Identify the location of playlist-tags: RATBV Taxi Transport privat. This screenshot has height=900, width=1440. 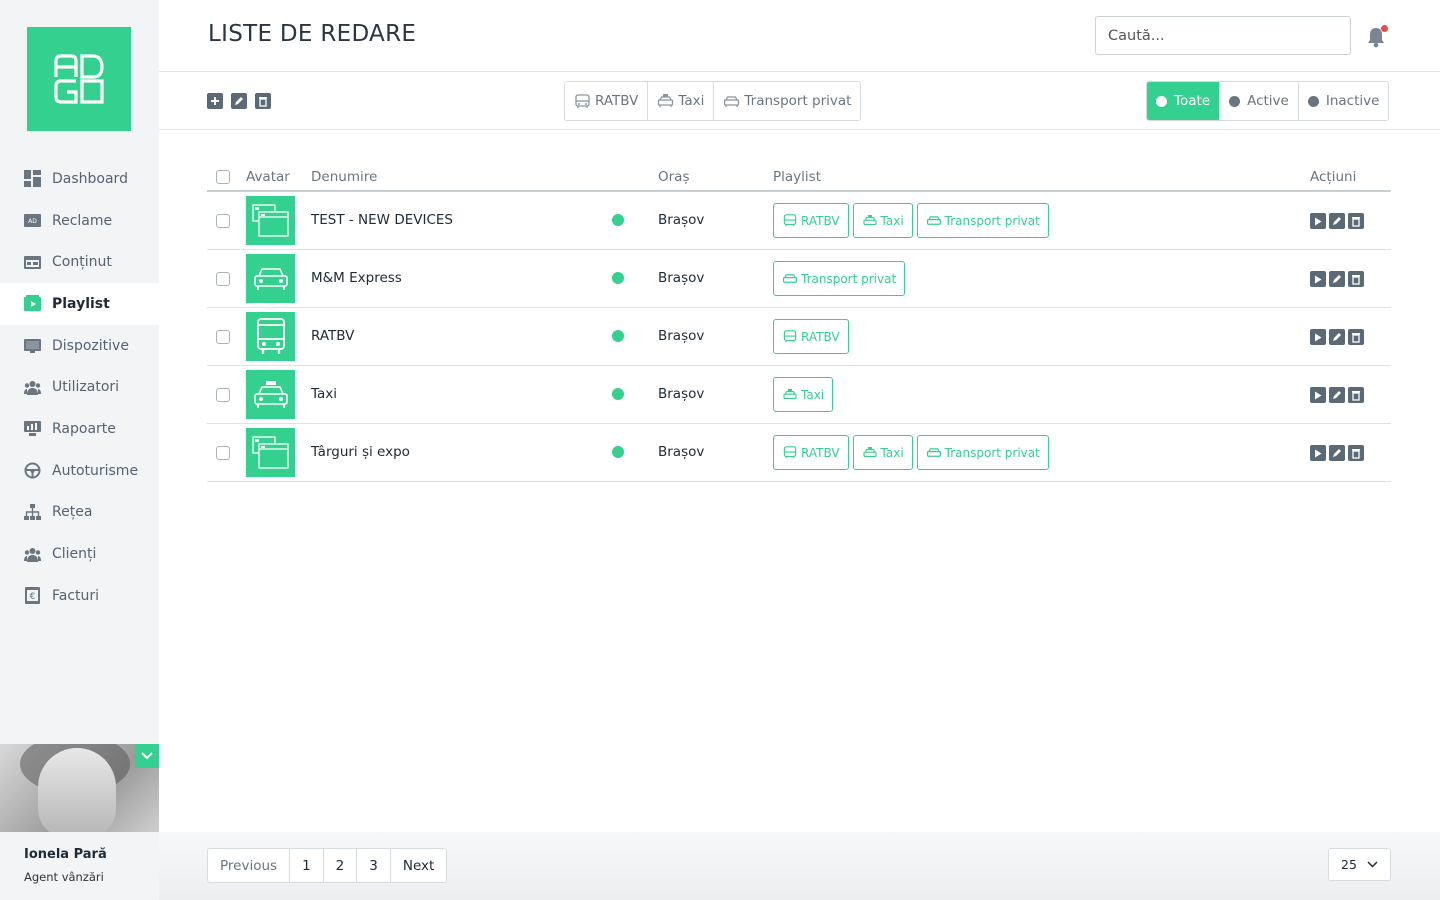
(911, 452).